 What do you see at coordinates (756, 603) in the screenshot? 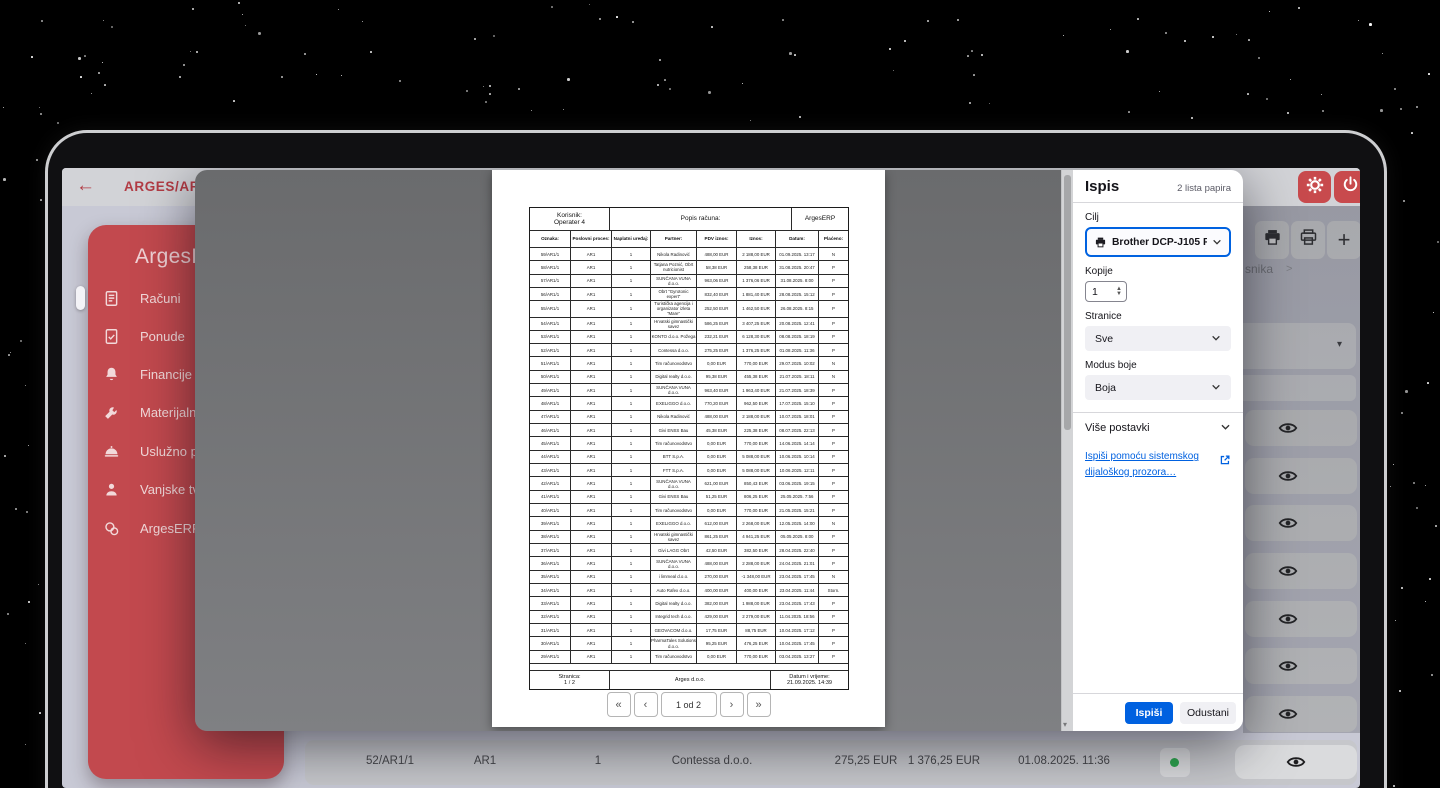
I see `doc-cell: 1 988,00 EUR` at bounding box center [756, 603].